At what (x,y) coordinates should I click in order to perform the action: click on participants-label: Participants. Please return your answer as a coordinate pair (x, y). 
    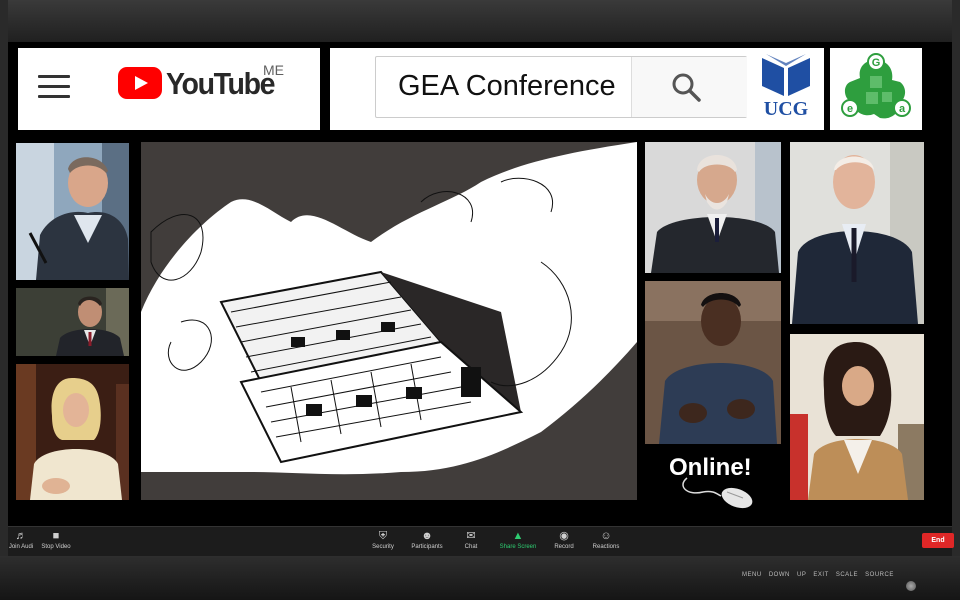
    Looking at the image, I should click on (427, 547).